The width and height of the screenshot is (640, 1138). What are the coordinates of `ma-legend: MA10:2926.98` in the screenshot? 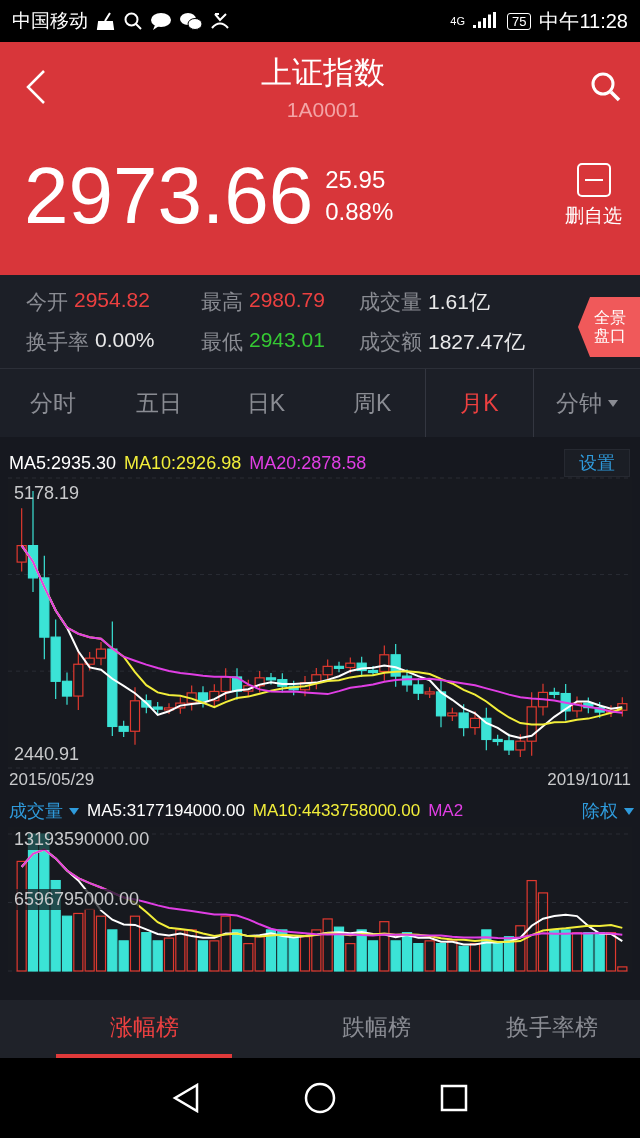 It's located at (183, 463).